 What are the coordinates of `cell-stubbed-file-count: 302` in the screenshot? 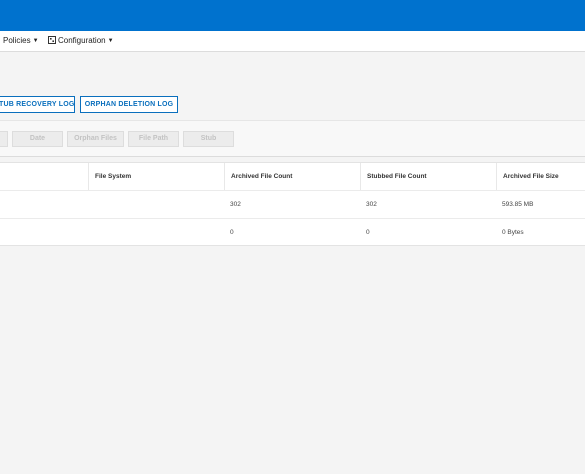 It's located at (371, 204).